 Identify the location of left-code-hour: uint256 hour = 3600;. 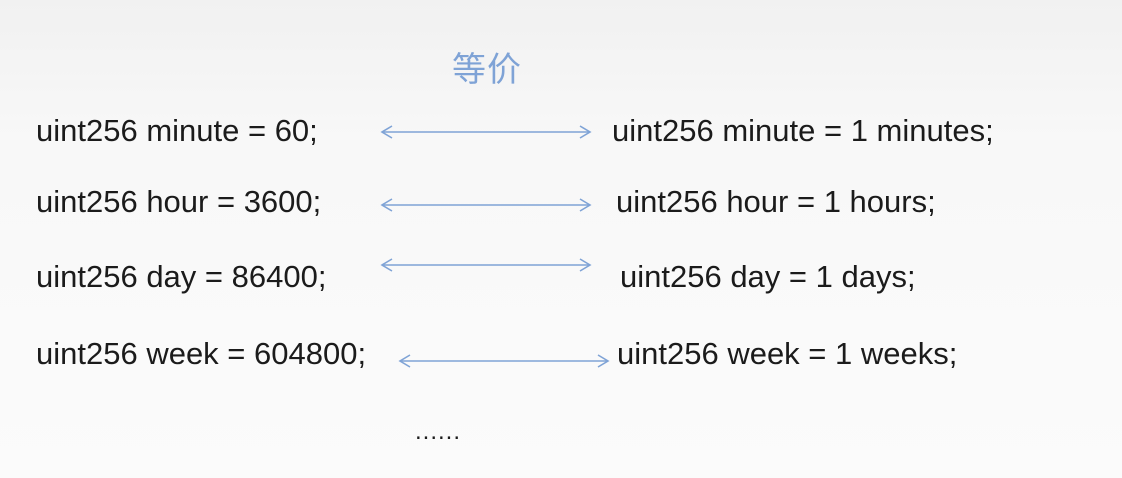
(179, 201).